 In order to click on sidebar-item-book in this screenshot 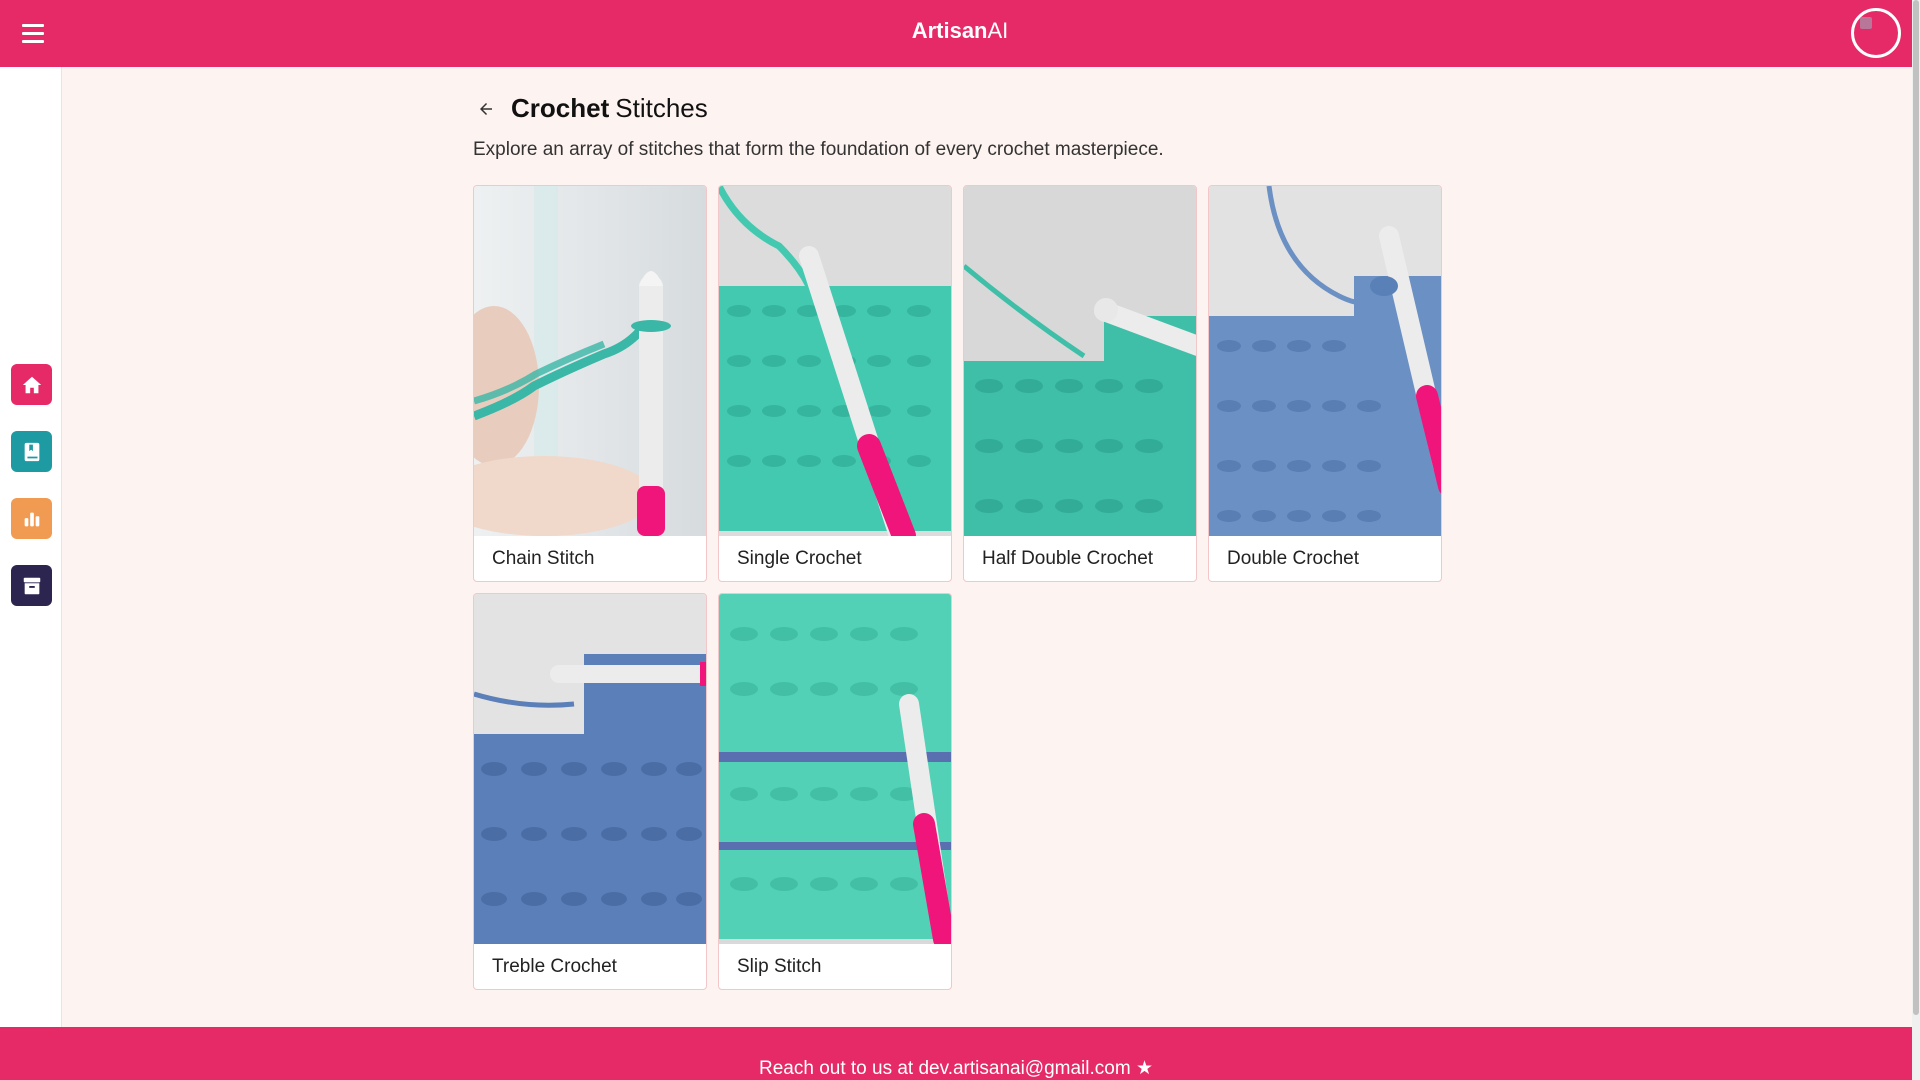, I will do `click(31, 451)`.